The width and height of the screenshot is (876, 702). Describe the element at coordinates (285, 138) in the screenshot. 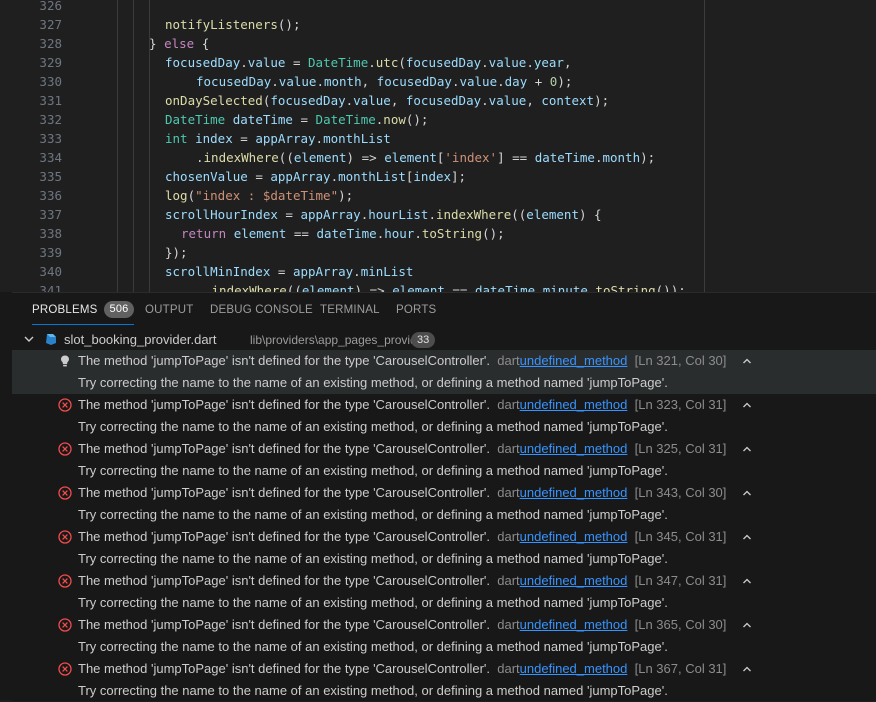

I see `code-token: appArray` at that location.